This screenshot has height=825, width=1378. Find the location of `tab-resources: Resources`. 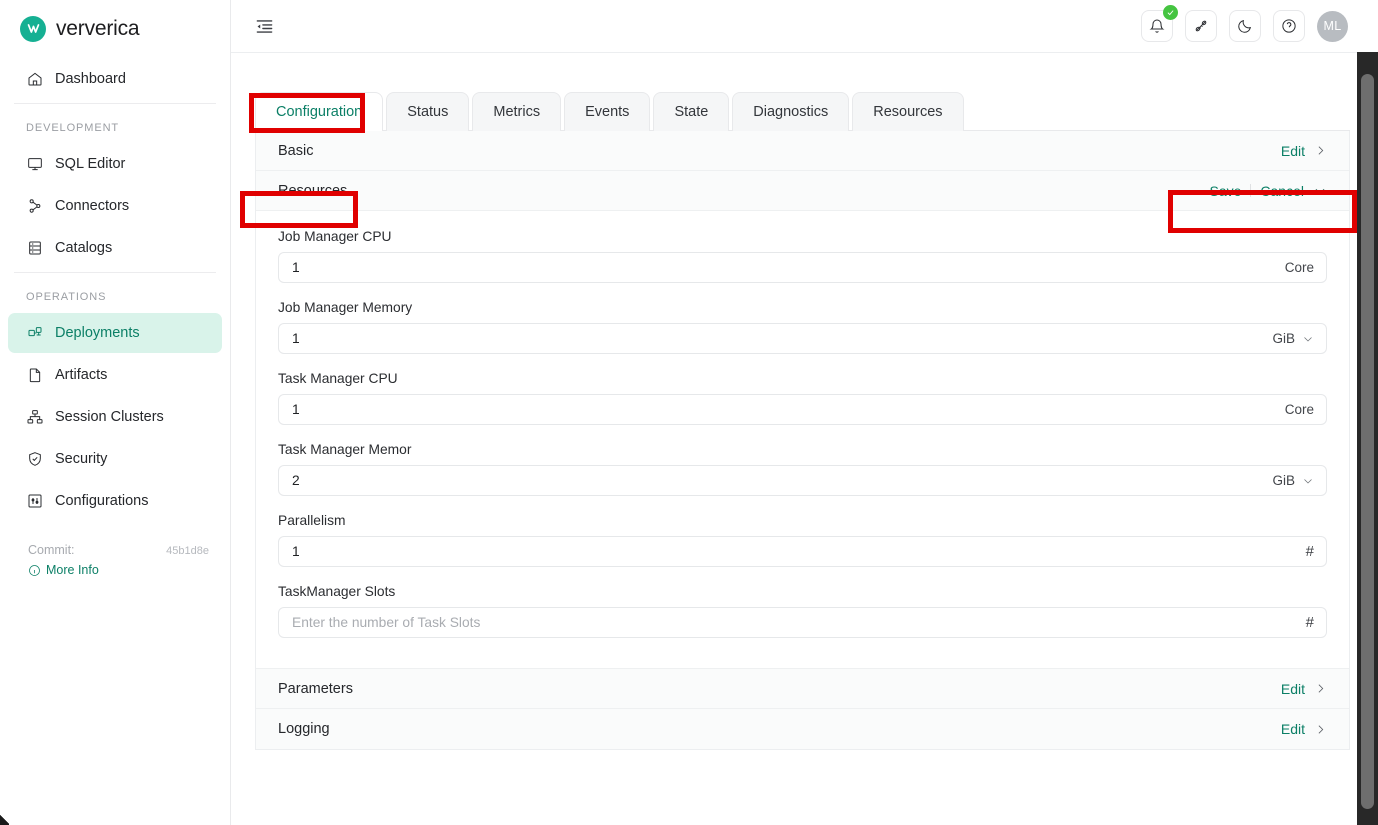

tab-resources: Resources is located at coordinates (908, 111).